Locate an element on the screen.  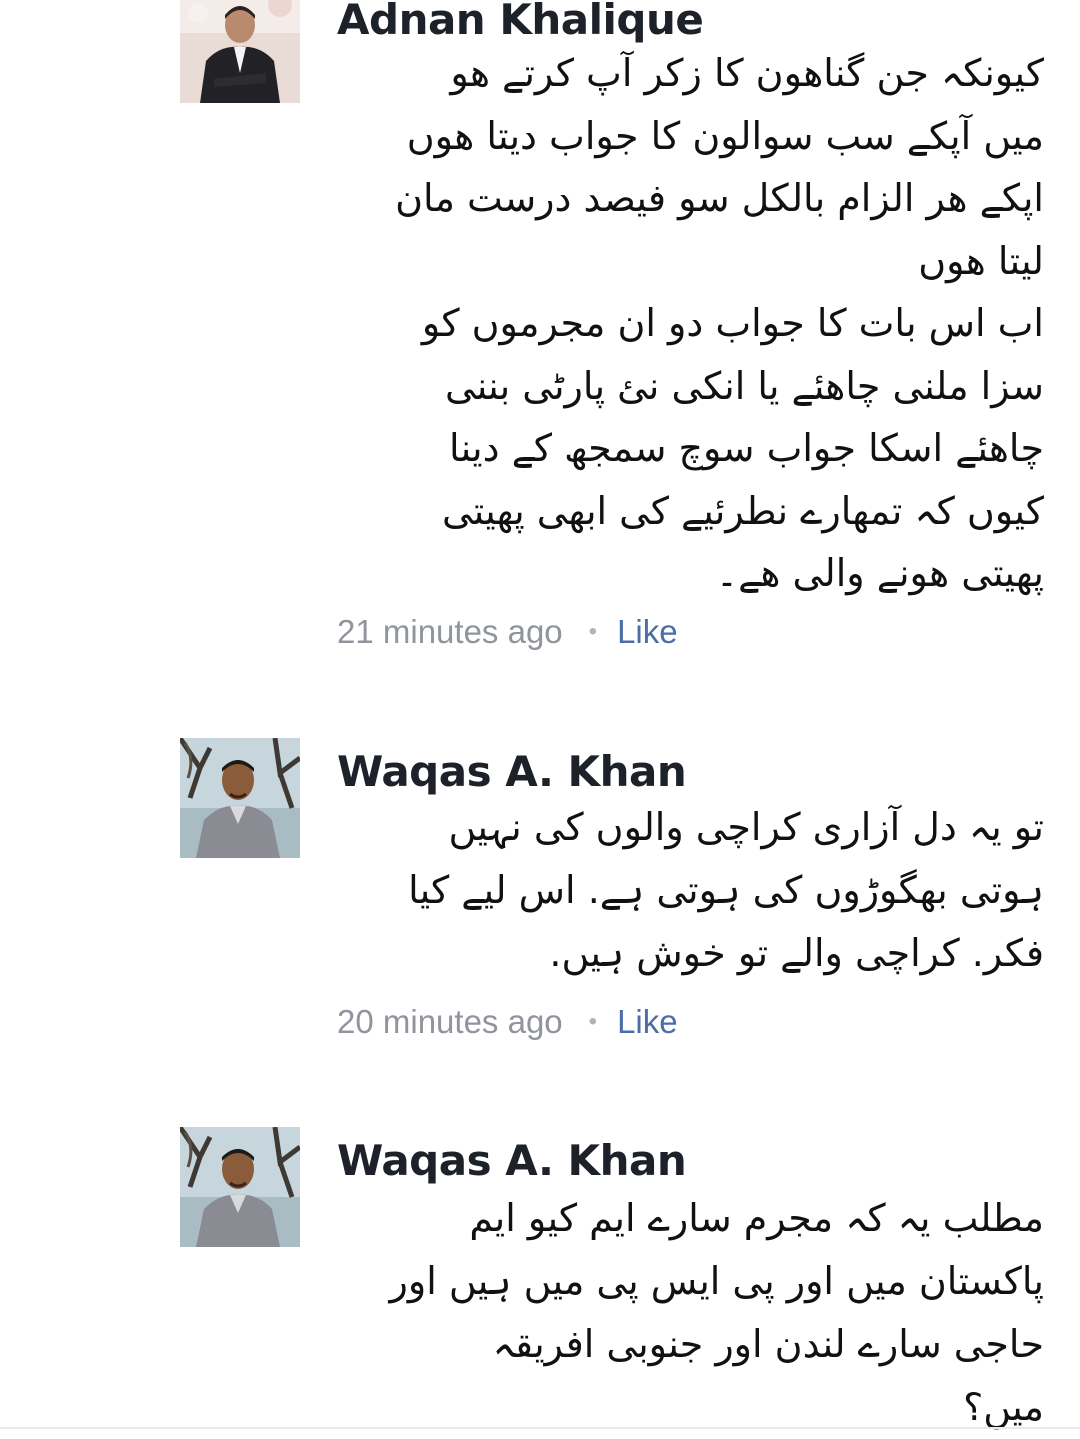
comment-meta: 20 minutes ago • Like is located at coordinates (507, 1022).